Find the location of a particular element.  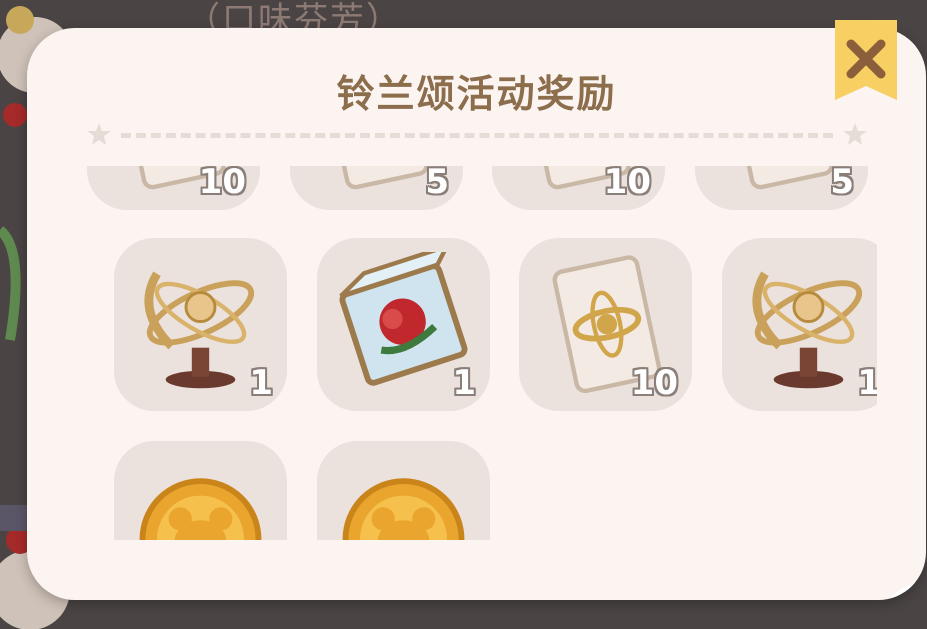

close-button is located at coordinates (866, 60).